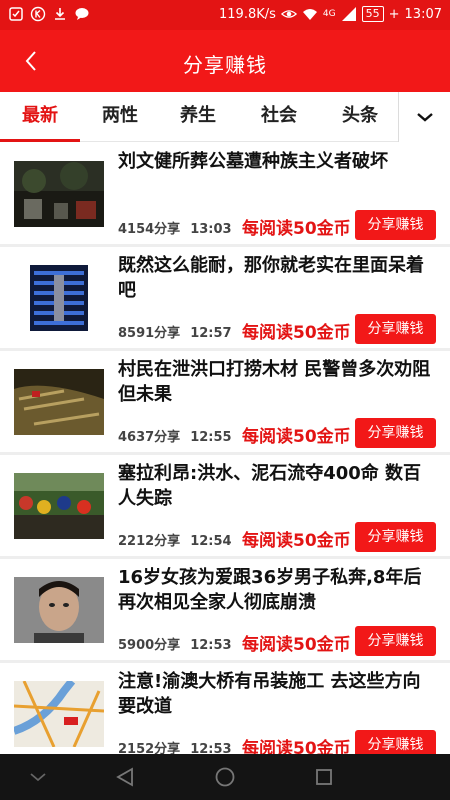  I want to click on article-meta: 8591分享 12:57, so click(175, 331).